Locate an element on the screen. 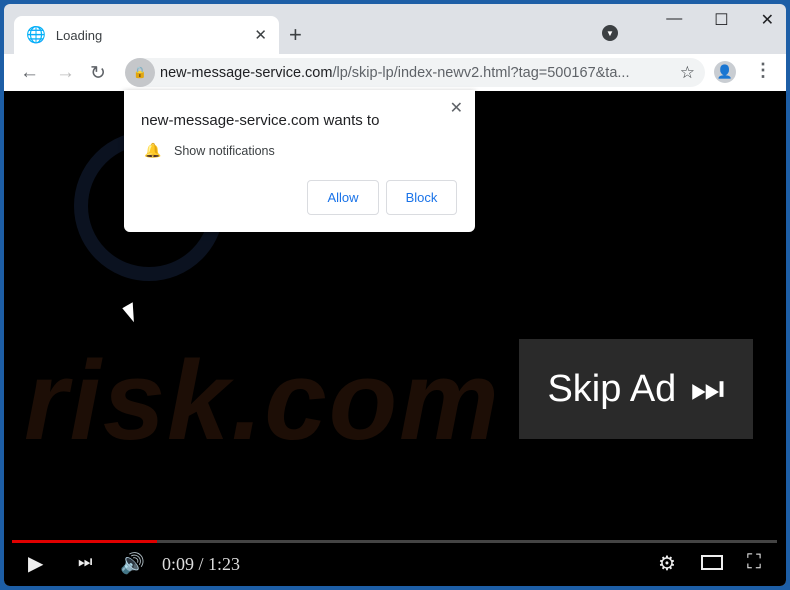  globe-icon: 🌐 is located at coordinates (36, 35).